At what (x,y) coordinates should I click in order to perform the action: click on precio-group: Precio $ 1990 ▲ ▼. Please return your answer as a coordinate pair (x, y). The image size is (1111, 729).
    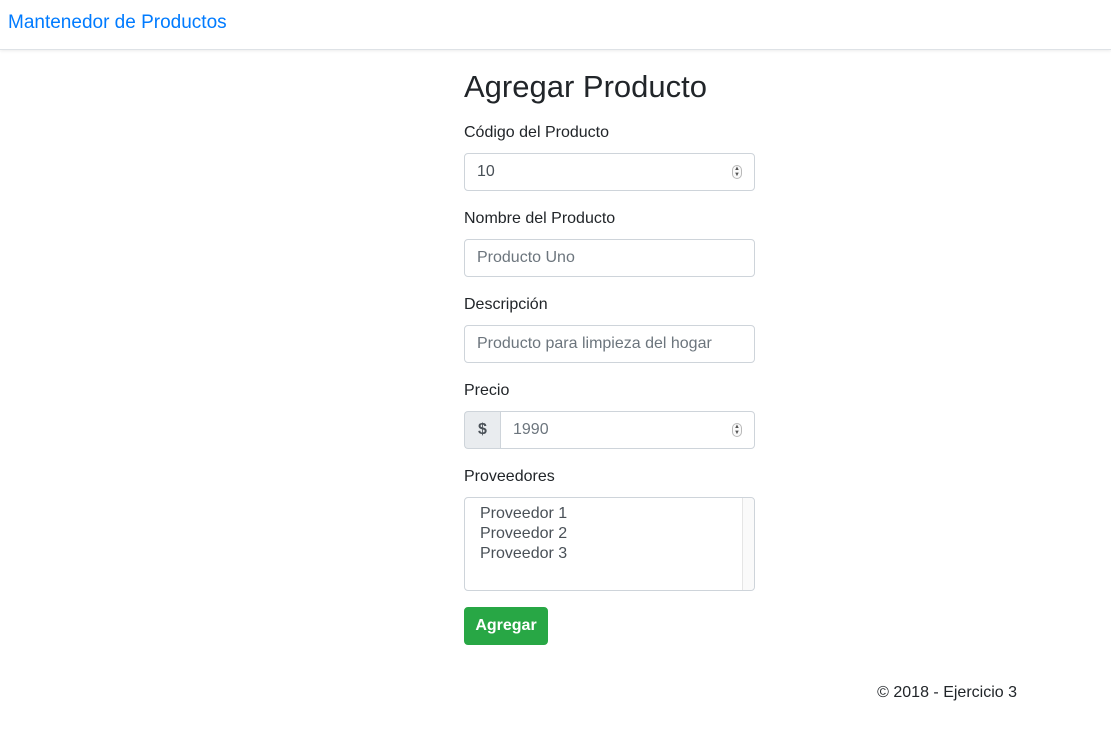
    Looking at the image, I should click on (609, 415).